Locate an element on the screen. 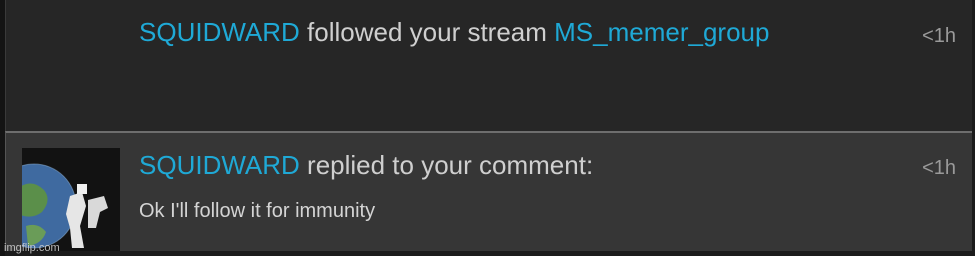 This screenshot has width=975, height=256. watermark: imgflip.com is located at coordinates (32, 248).